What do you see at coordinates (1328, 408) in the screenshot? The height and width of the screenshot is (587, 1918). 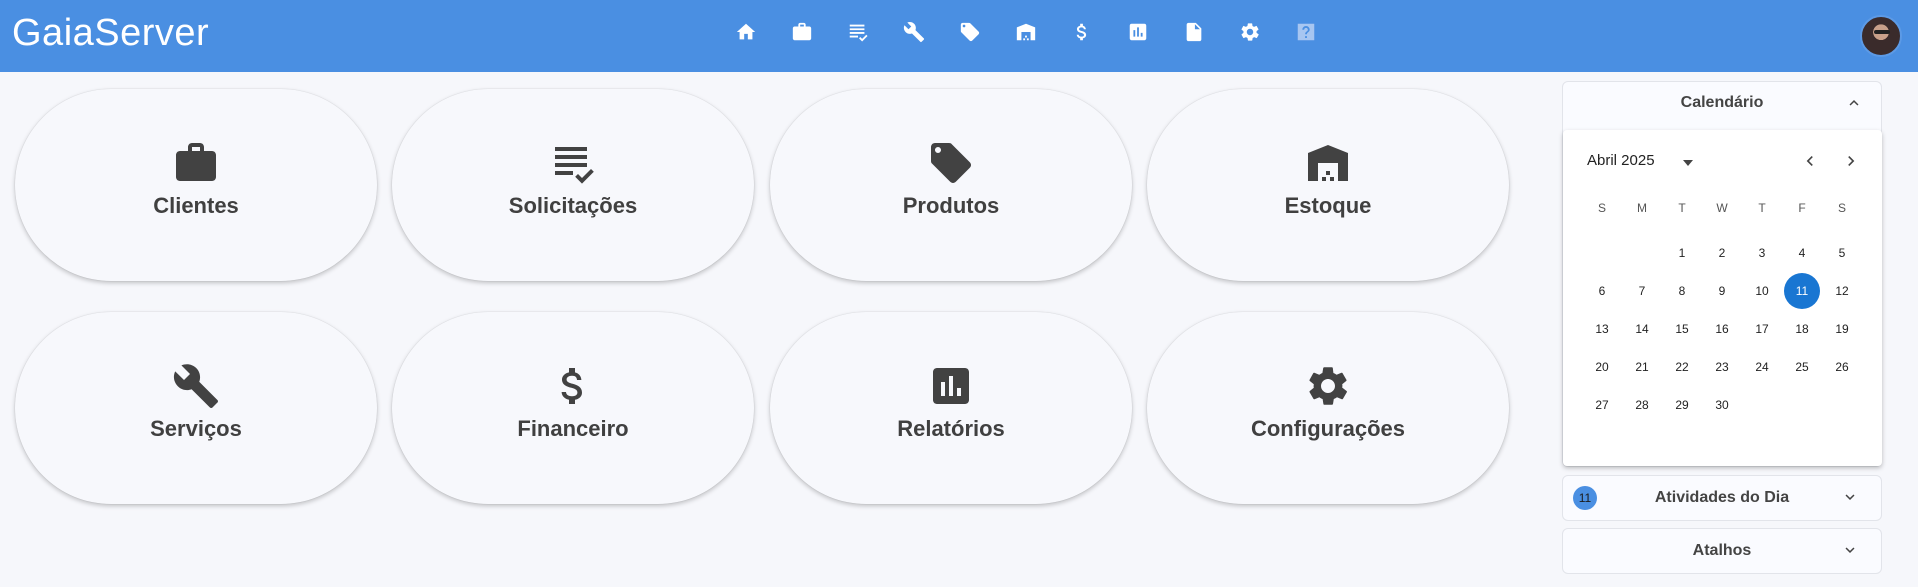 I see `tile-configuracoes: Configurações` at bounding box center [1328, 408].